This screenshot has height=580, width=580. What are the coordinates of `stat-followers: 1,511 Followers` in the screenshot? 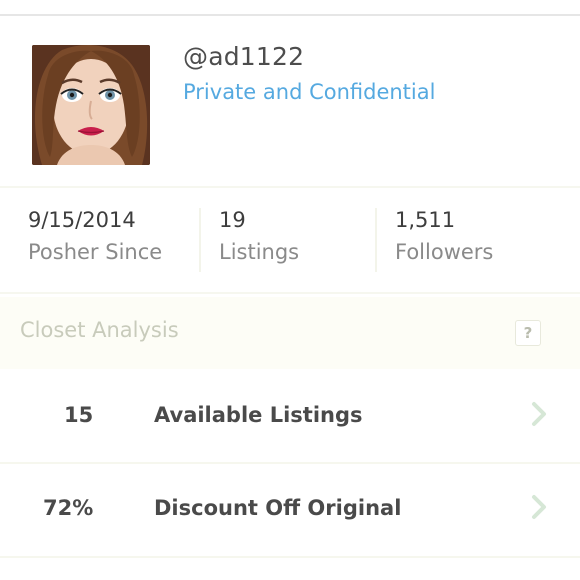 It's located at (444, 236).